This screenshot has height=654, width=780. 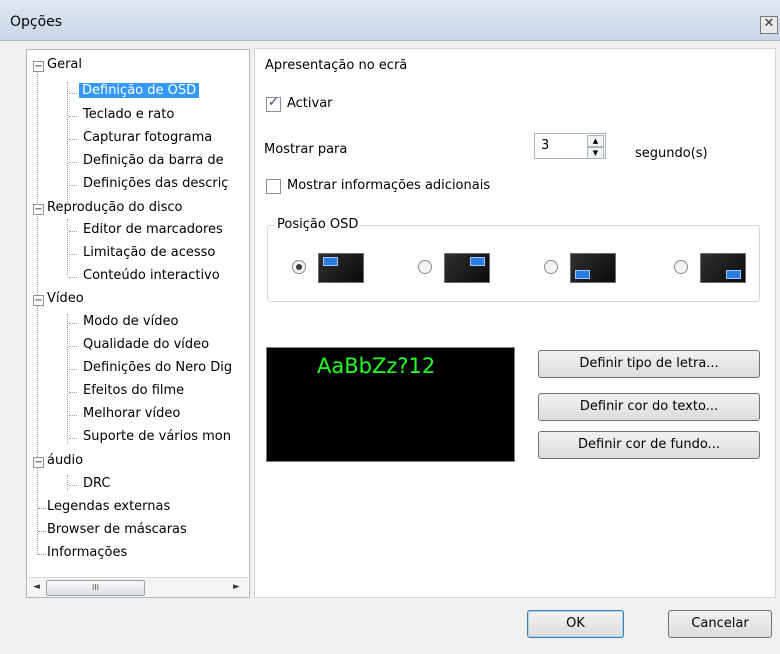 What do you see at coordinates (133, 391) in the screenshot?
I see `tree-item-effects: Efeitos do filme` at bounding box center [133, 391].